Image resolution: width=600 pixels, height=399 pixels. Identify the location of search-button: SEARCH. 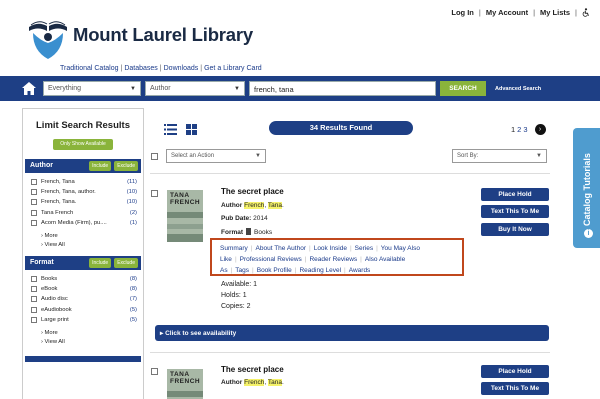
(463, 88).